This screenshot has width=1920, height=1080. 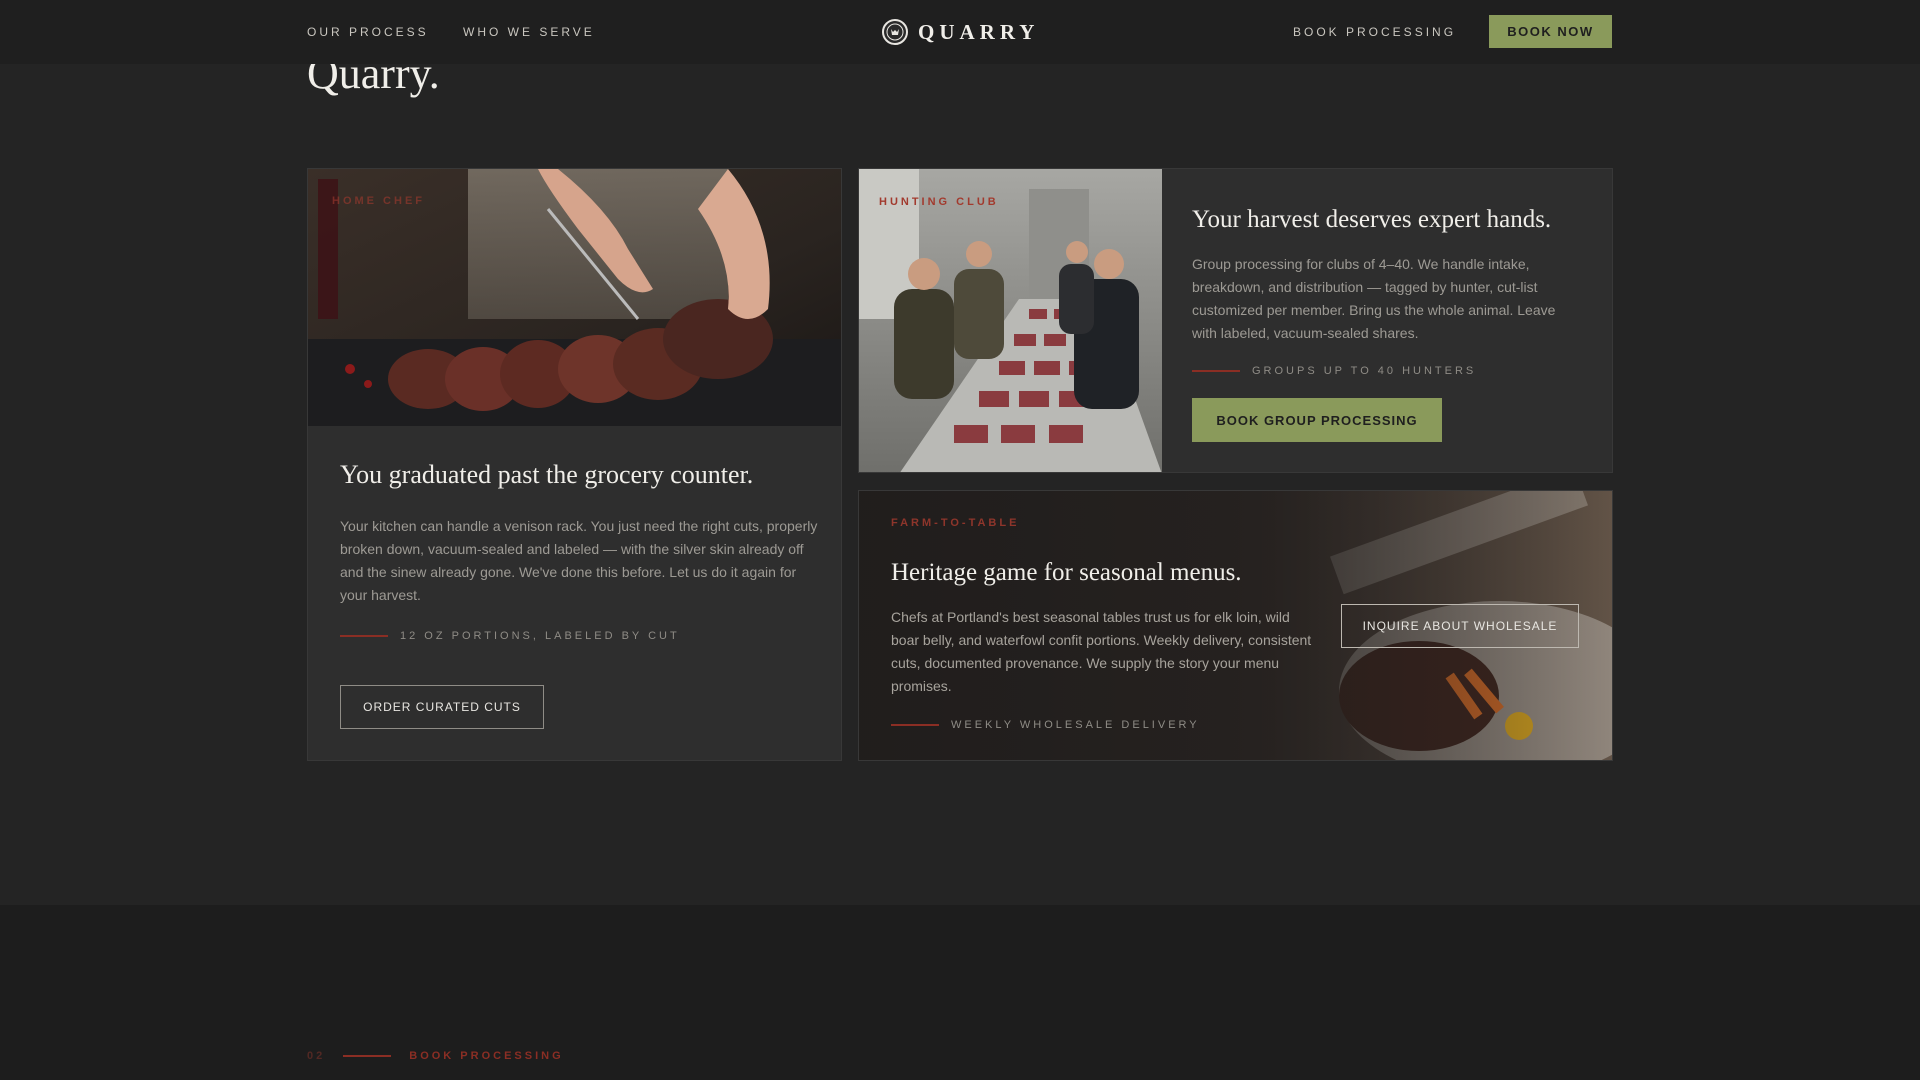 I want to click on group-processing-image, so click(x=1010, y=320).